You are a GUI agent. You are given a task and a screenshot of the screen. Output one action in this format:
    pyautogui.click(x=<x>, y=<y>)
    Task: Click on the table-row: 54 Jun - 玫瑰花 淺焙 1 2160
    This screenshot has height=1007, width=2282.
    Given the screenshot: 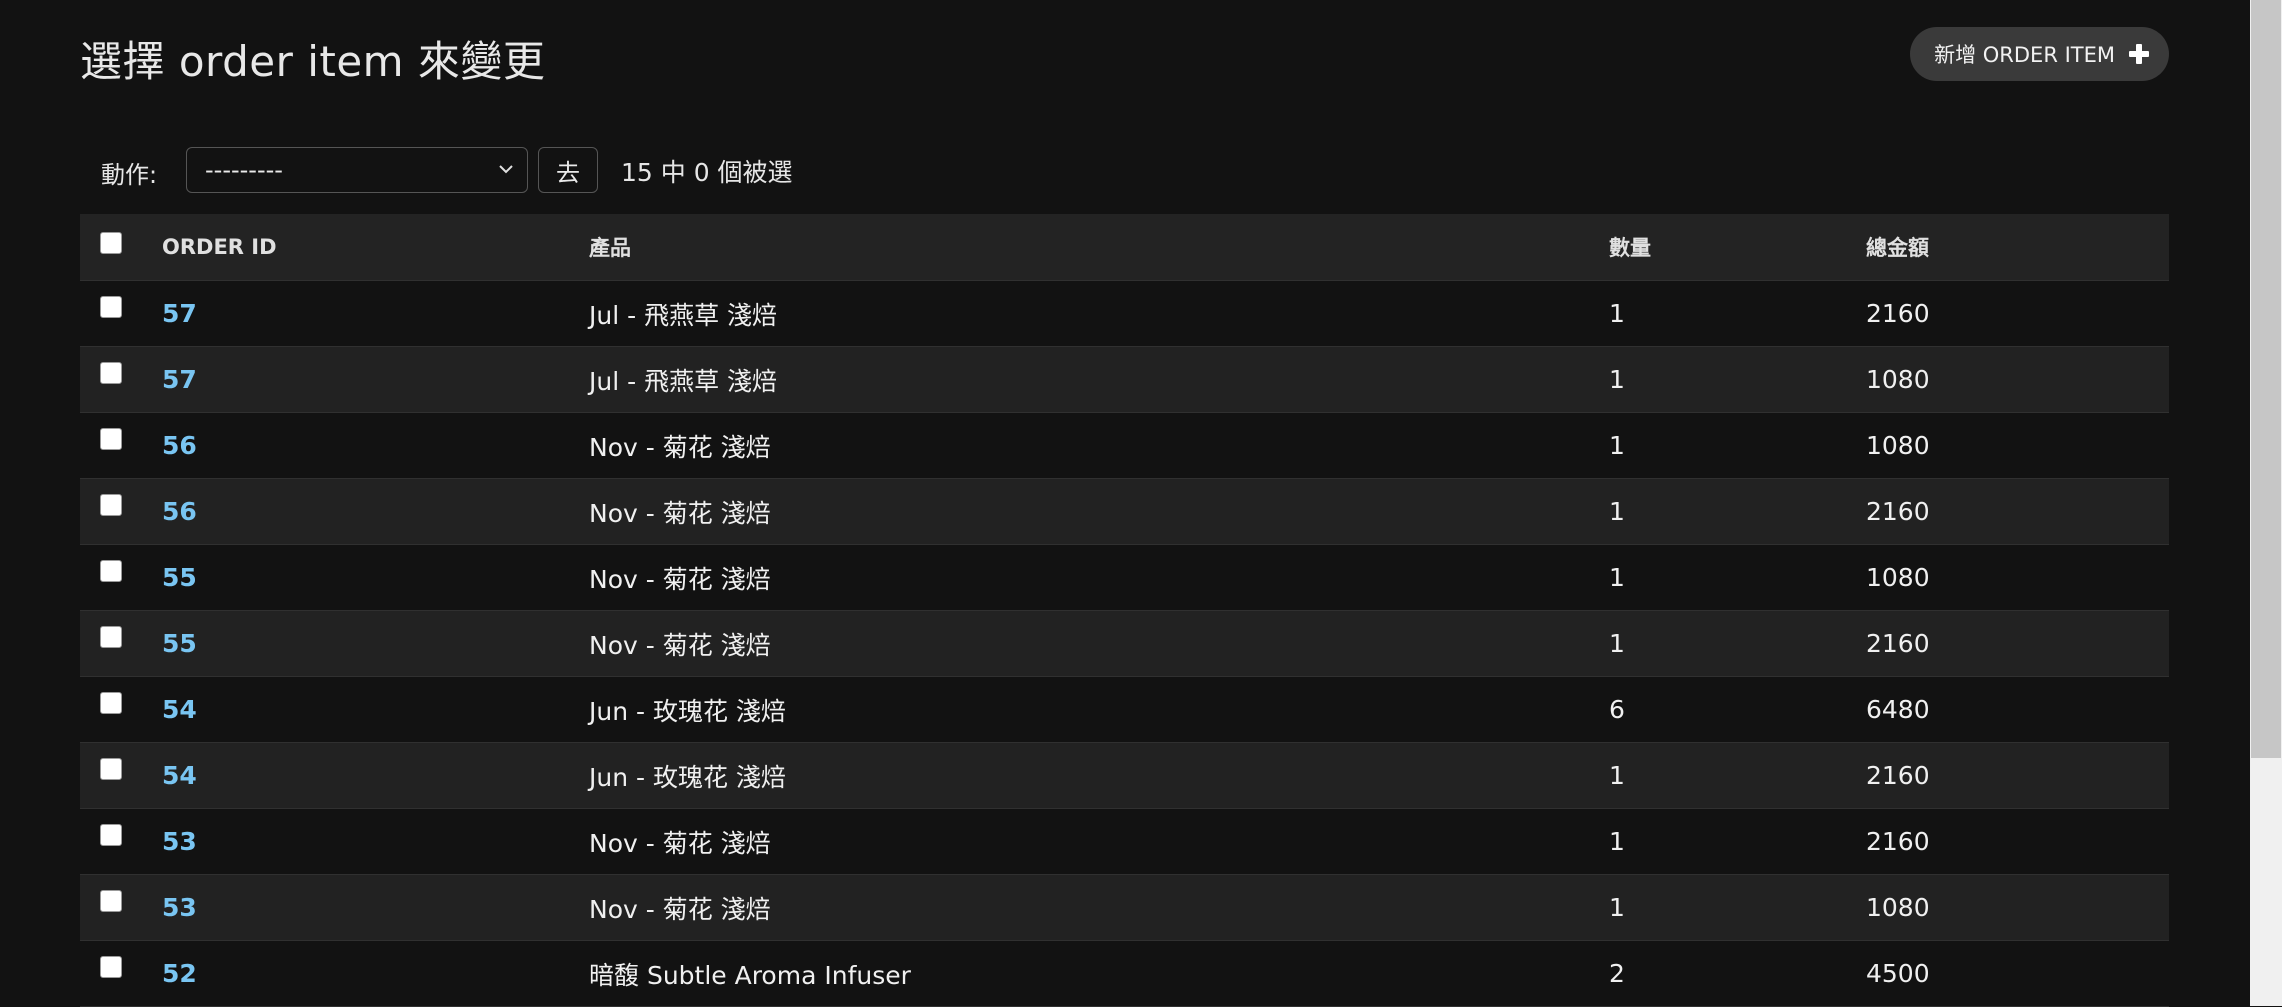 What is the action you would take?
    pyautogui.click(x=1124, y=775)
    